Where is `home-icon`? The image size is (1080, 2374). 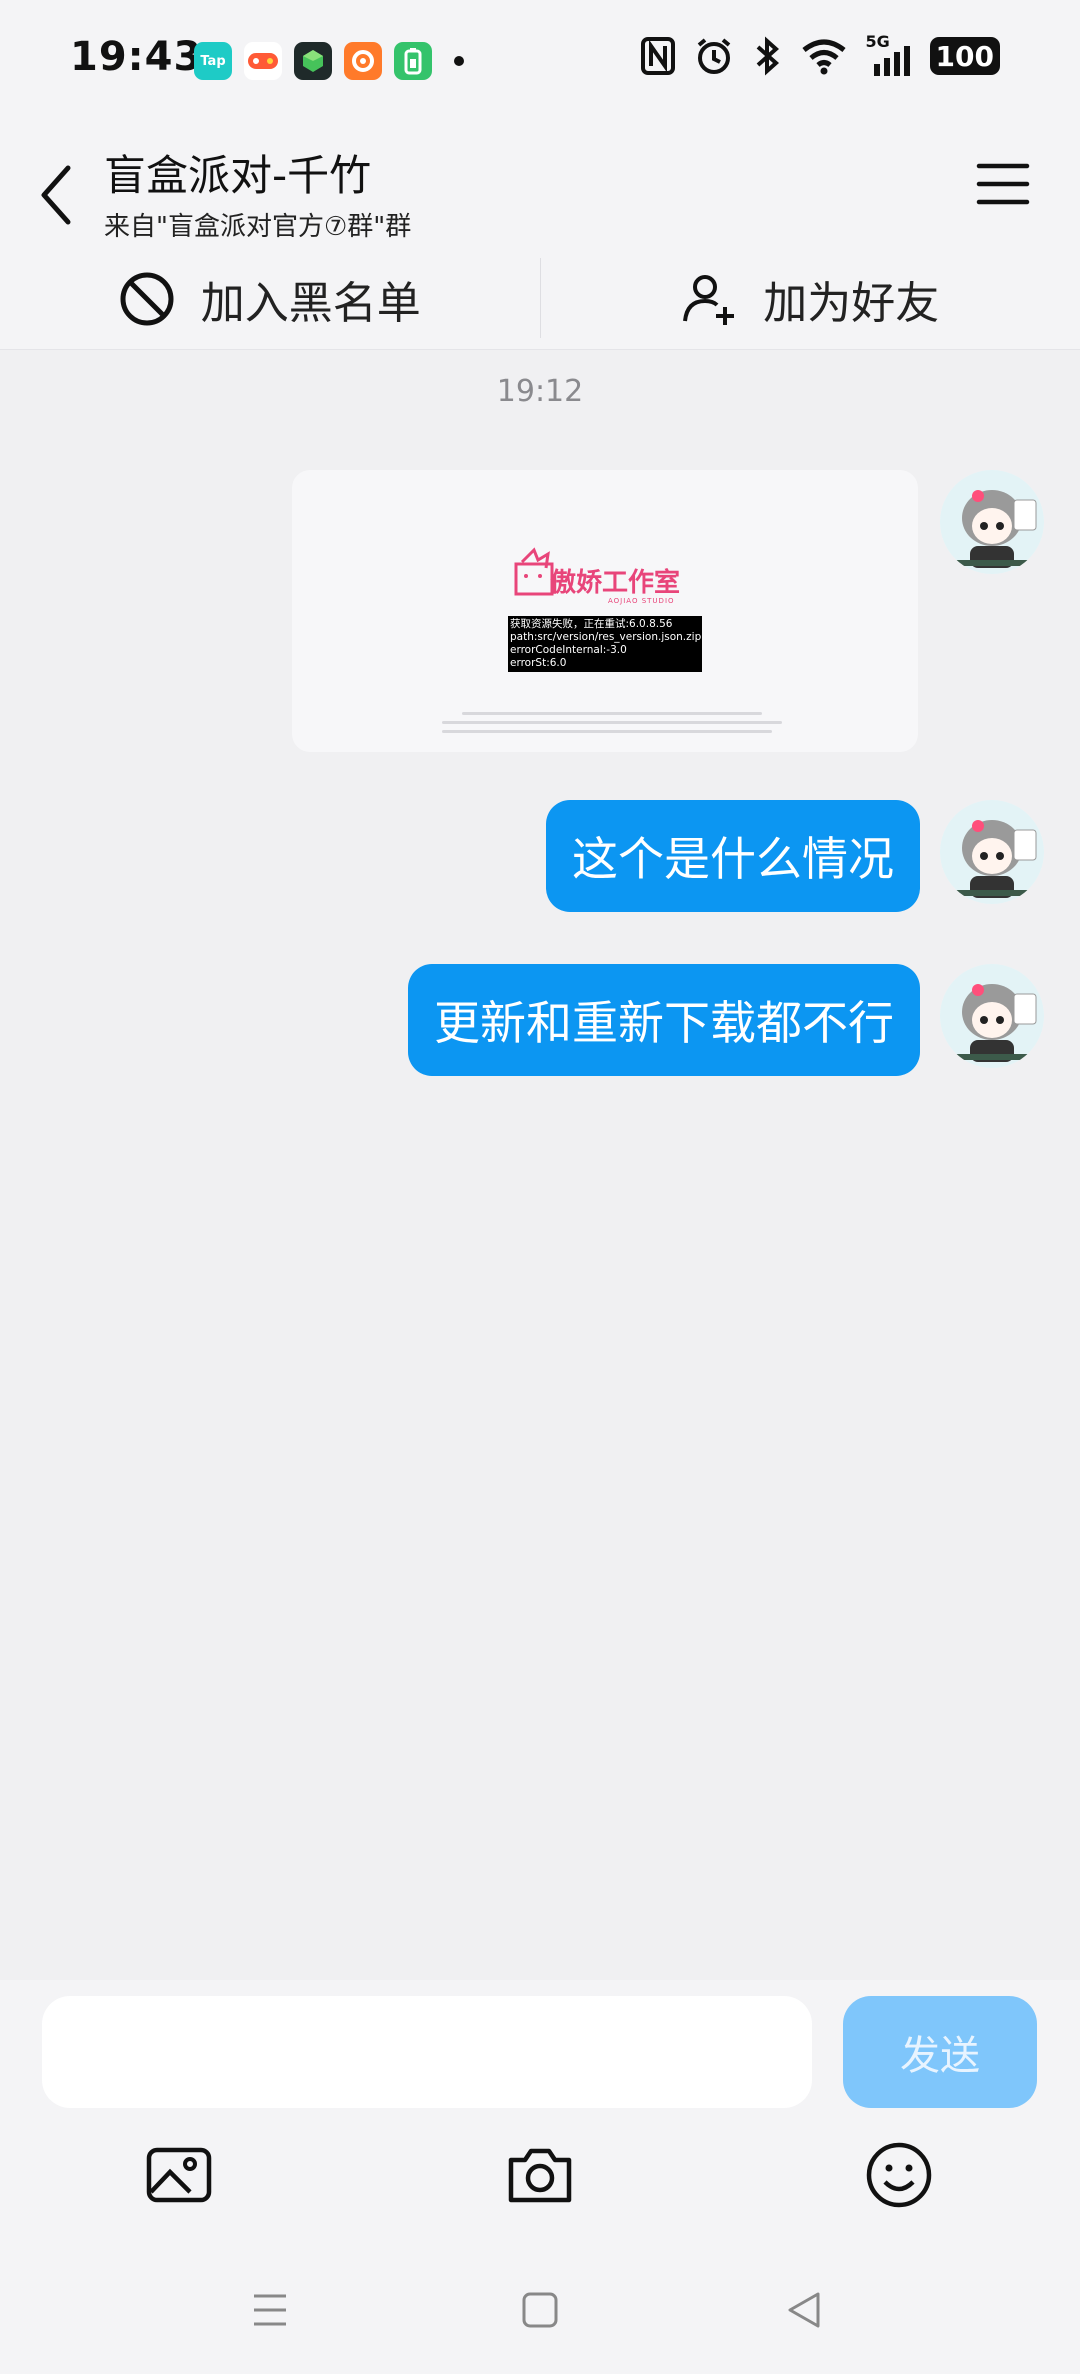 home-icon is located at coordinates (540, 2310).